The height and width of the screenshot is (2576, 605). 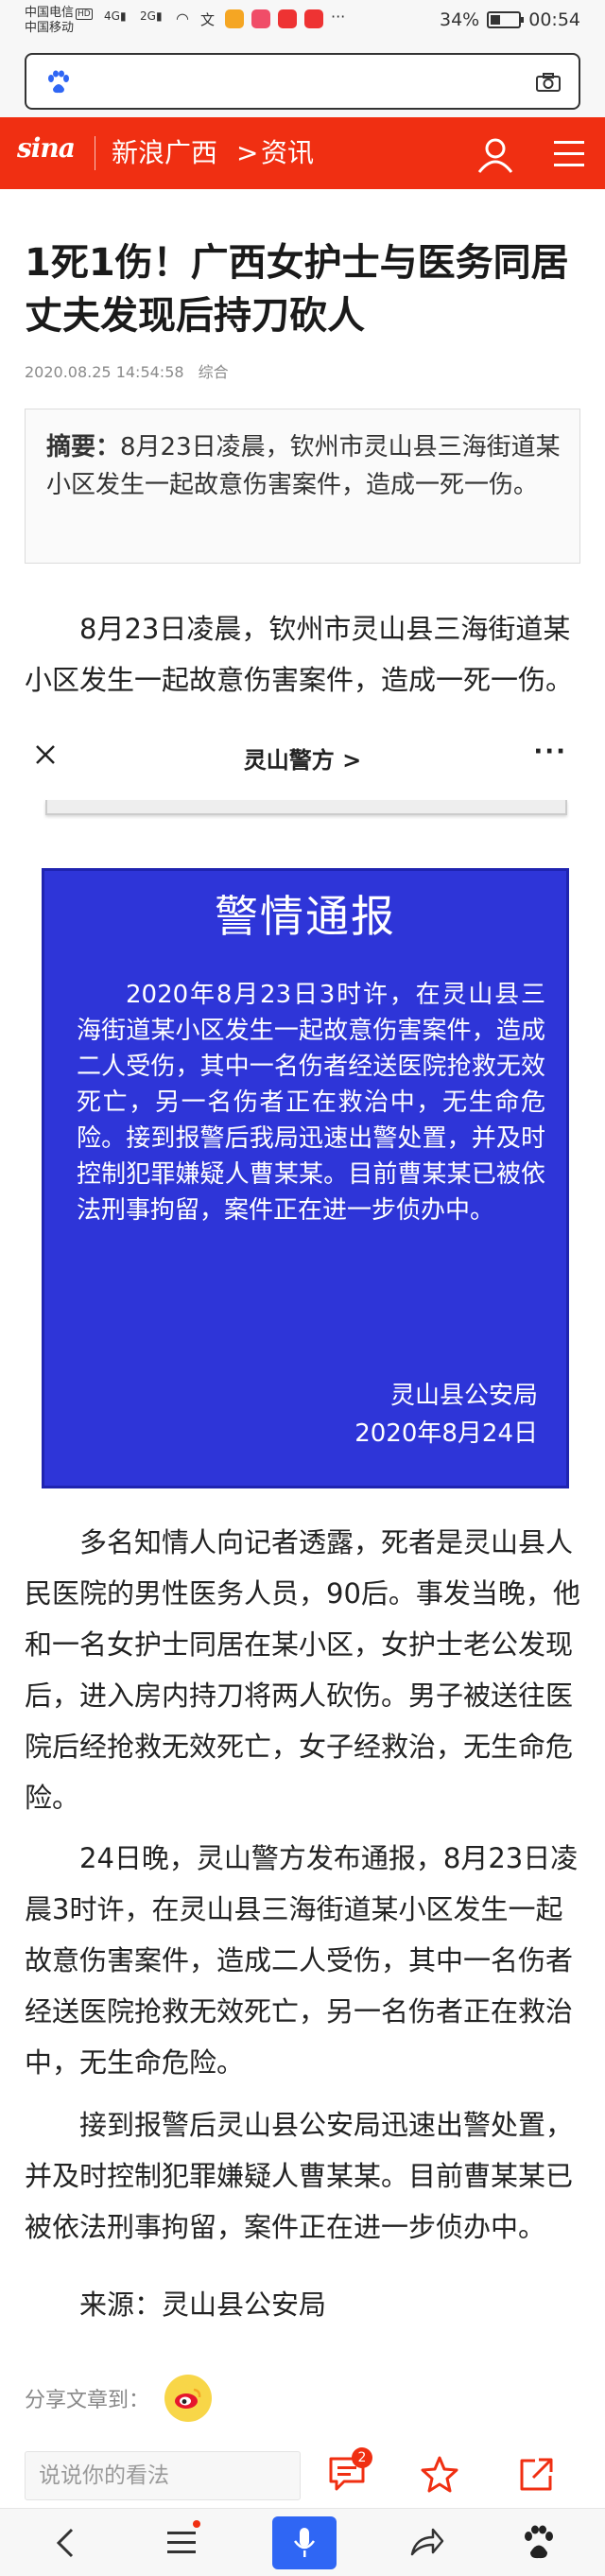 I want to click on more-options-icon: ···, so click(x=550, y=752).